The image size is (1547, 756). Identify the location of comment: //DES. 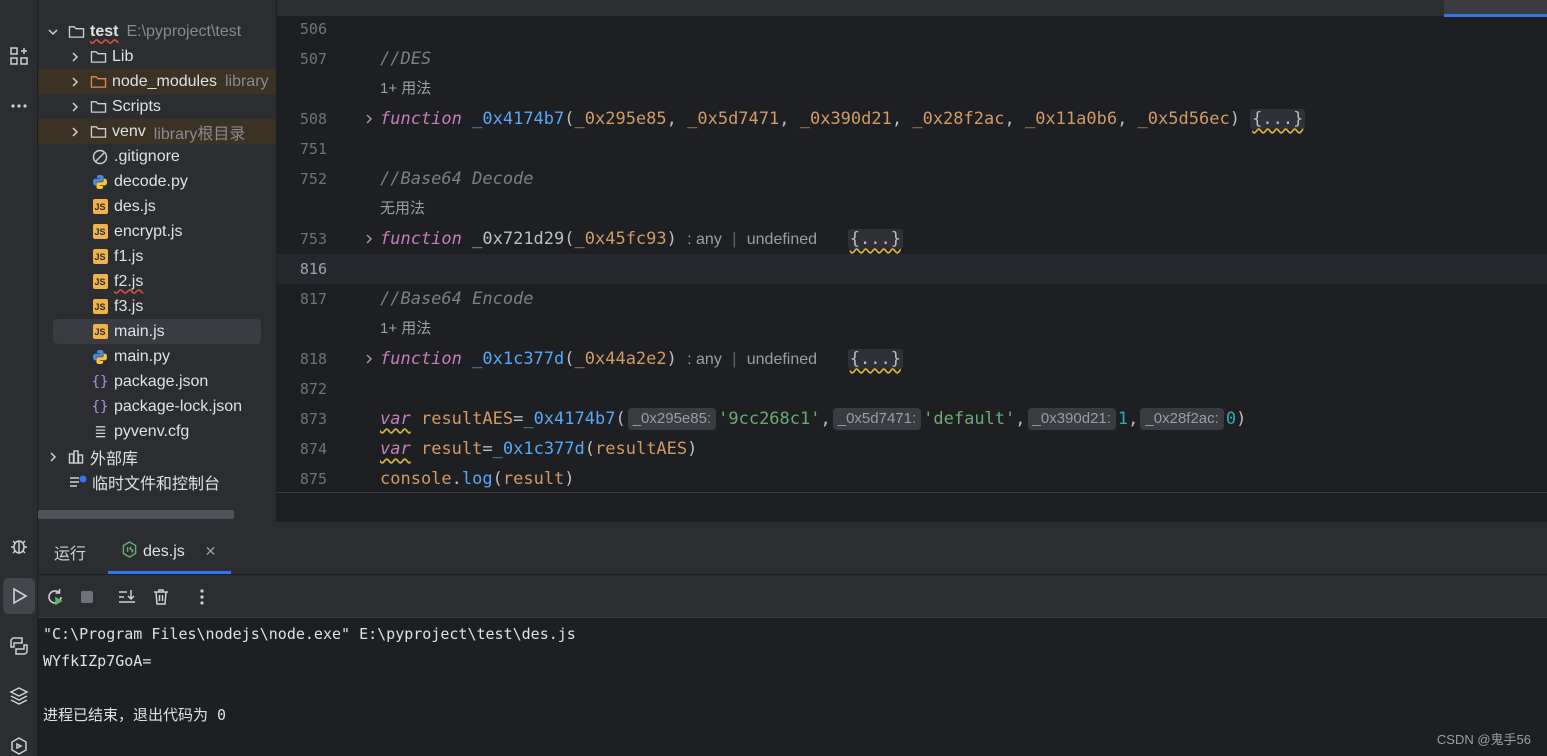
(406, 59).